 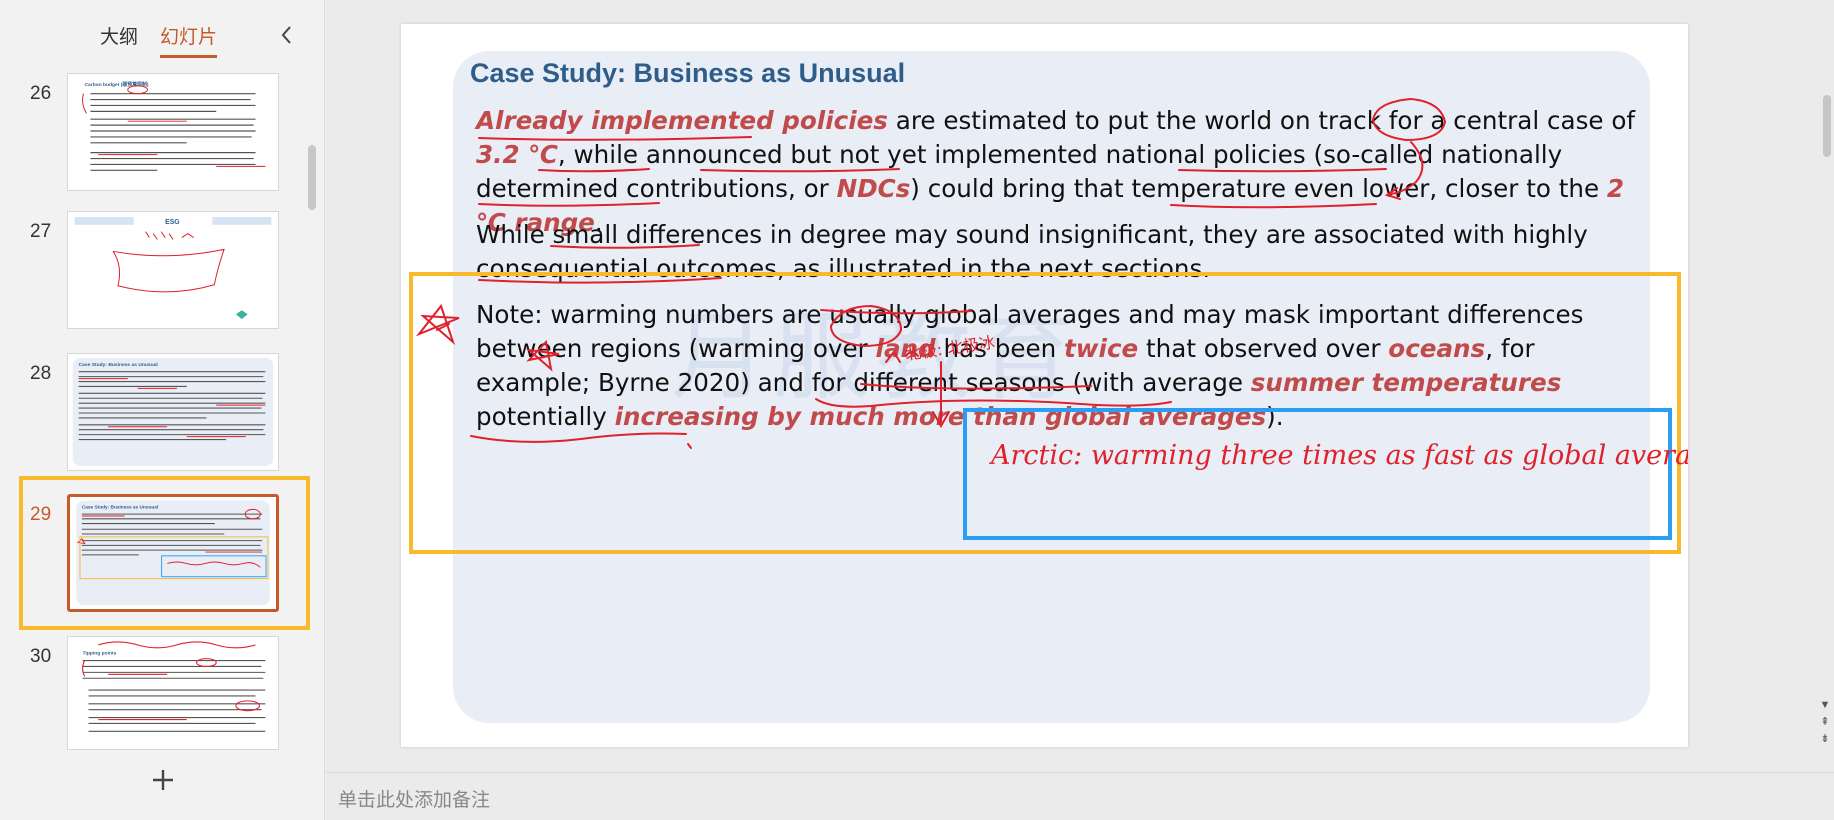 I want to click on thumbnail-row: 27 ESG, so click(x=160, y=273).